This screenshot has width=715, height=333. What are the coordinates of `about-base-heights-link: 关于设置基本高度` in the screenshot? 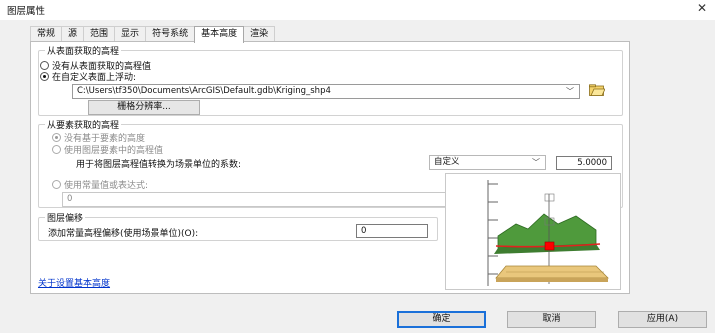 It's located at (74, 282).